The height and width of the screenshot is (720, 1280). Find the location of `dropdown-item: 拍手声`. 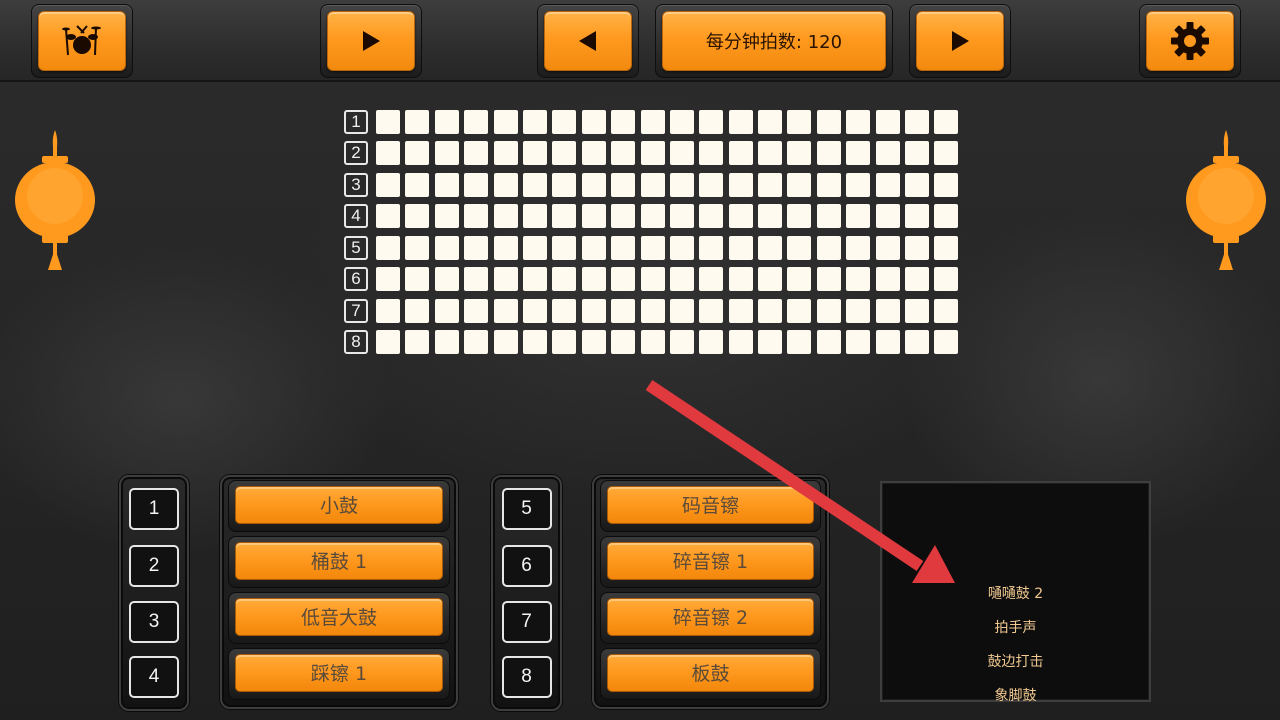

dropdown-item: 拍手声 is located at coordinates (1015, 627).